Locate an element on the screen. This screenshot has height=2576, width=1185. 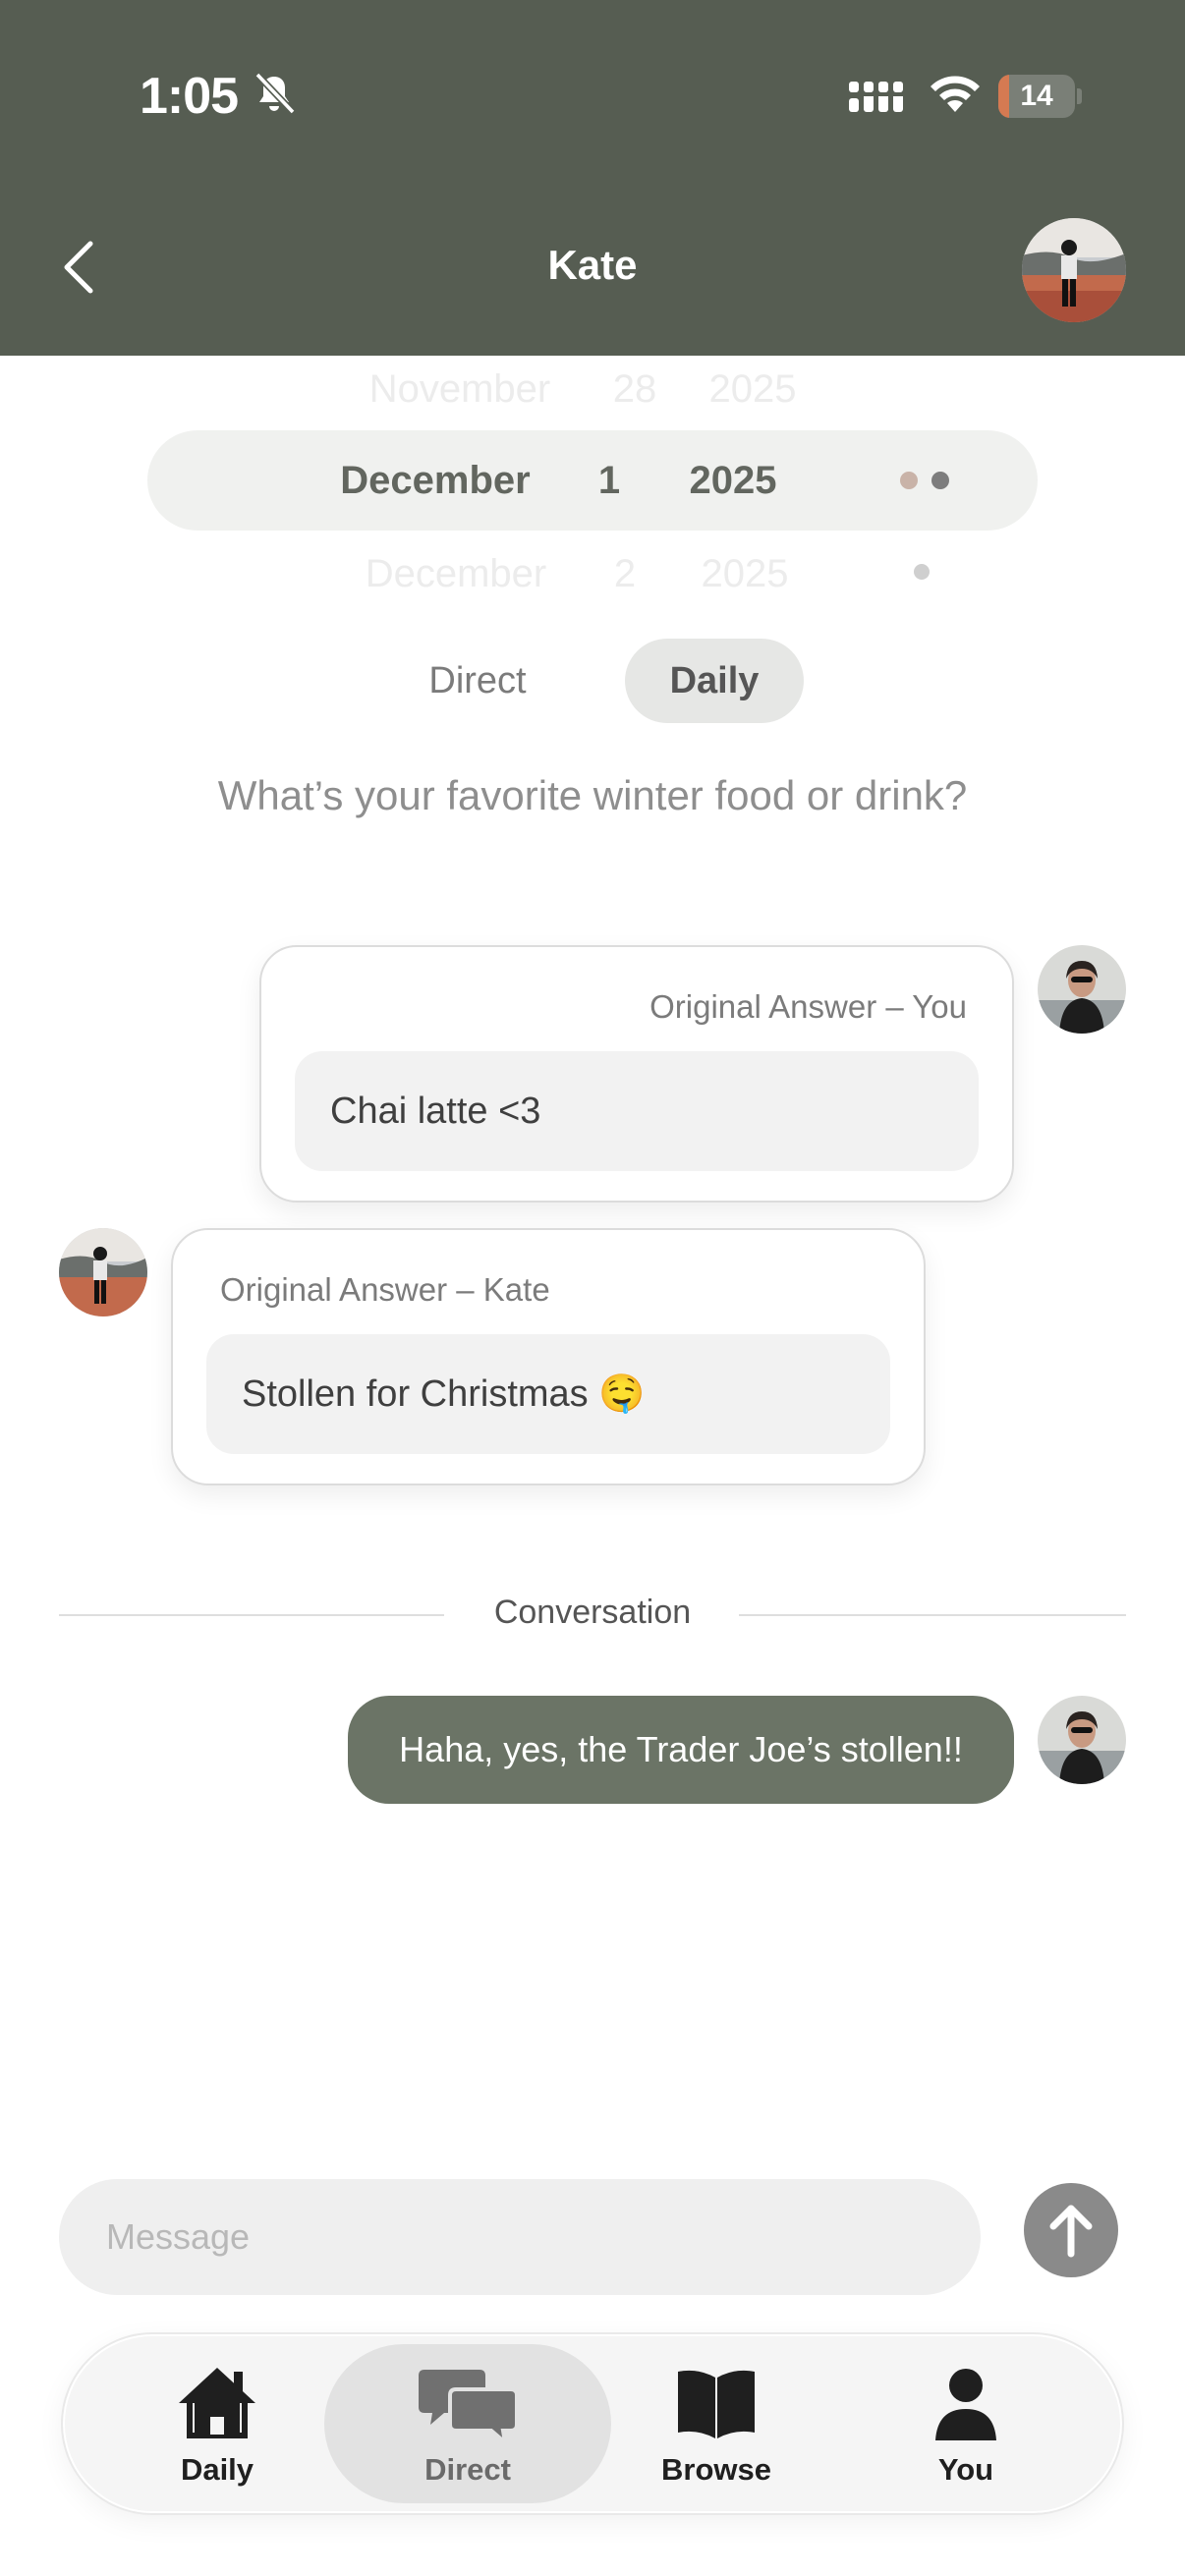
send-button is located at coordinates (1071, 2230).